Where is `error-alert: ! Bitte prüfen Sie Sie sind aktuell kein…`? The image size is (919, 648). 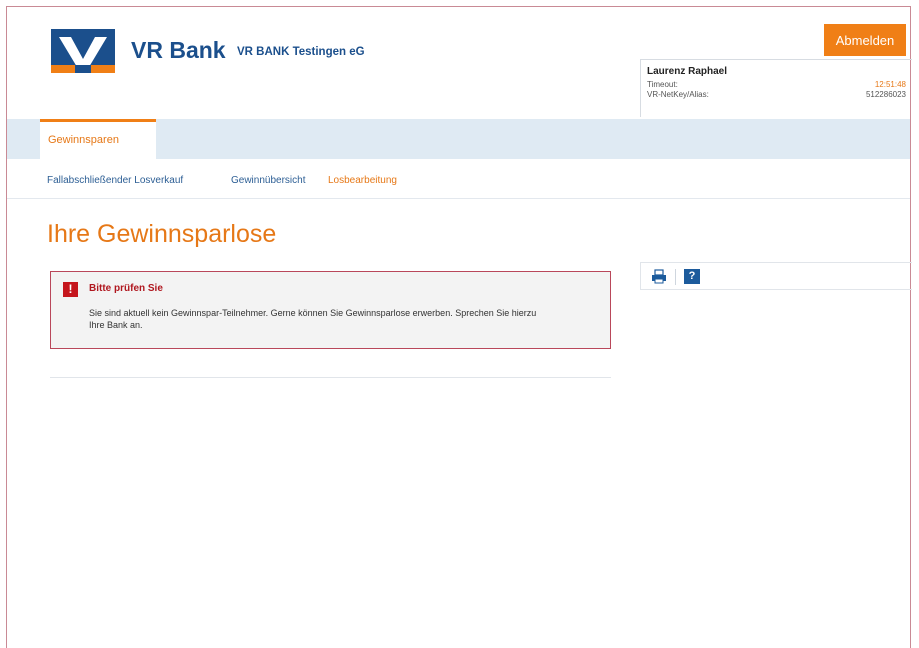 error-alert: ! Bitte prüfen Sie Sie sind aktuell kein… is located at coordinates (330, 310).